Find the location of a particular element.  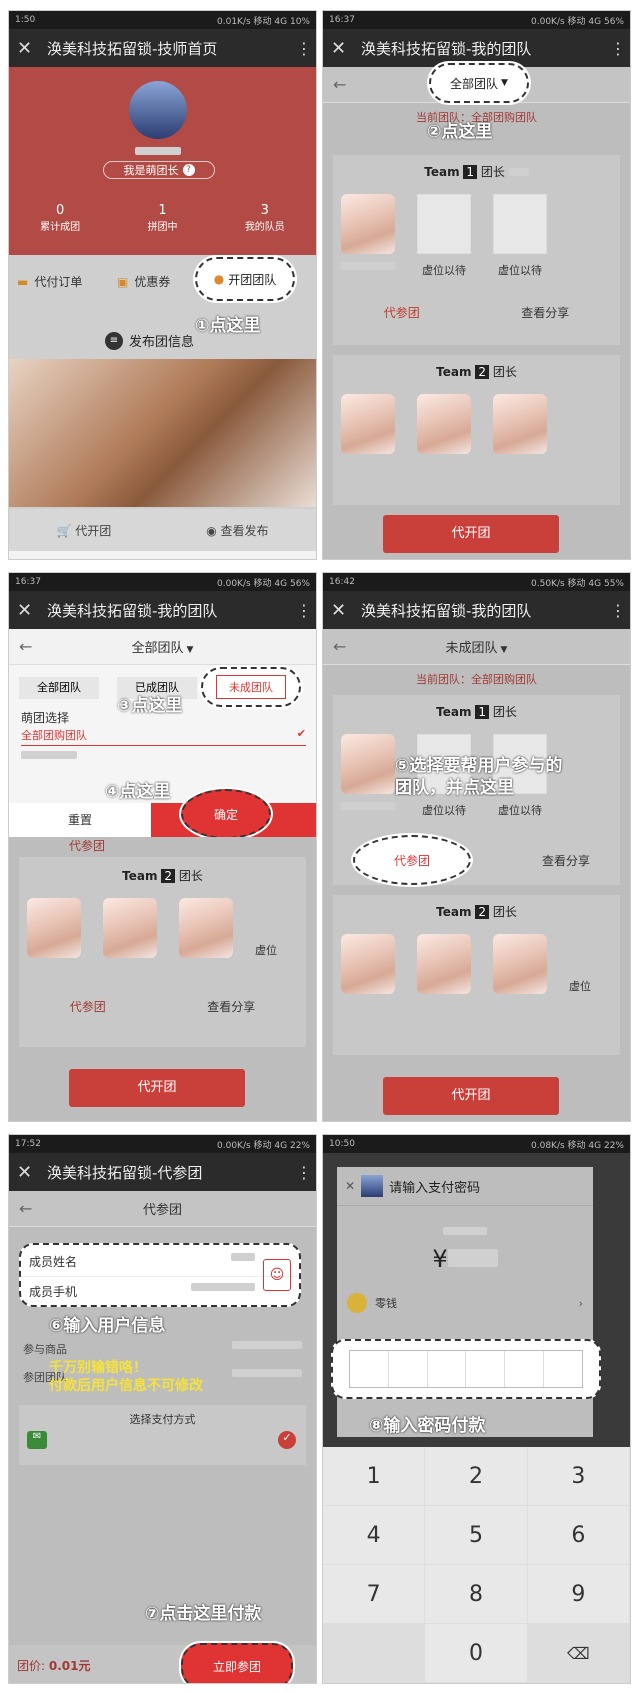

password-input is located at coordinates (466, 1369).